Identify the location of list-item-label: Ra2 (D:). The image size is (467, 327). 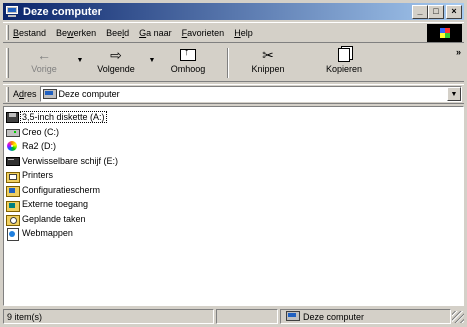
(39, 146).